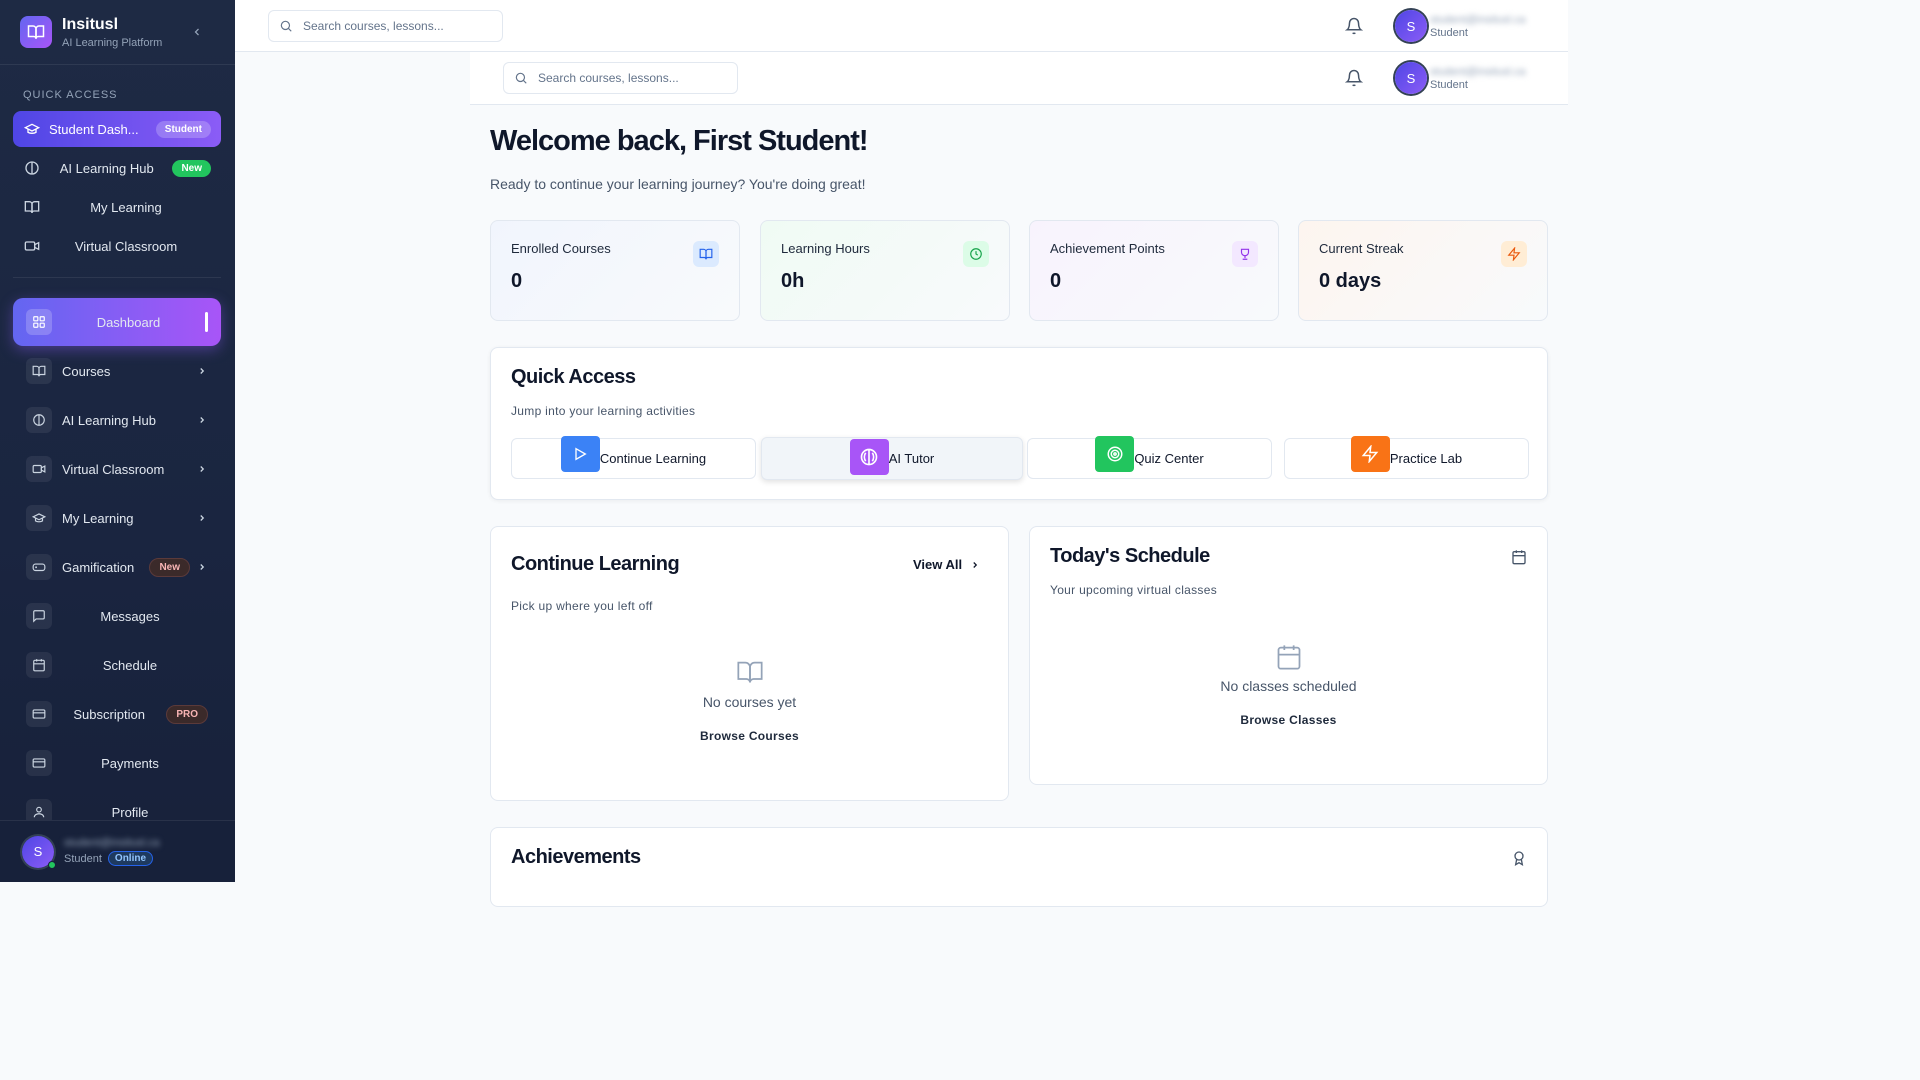 This screenshot has width=1920, height=1080. Describe the element at coordinates (1019, 867) in the screenshot. I see `achievements-card: Achievements` at that location.